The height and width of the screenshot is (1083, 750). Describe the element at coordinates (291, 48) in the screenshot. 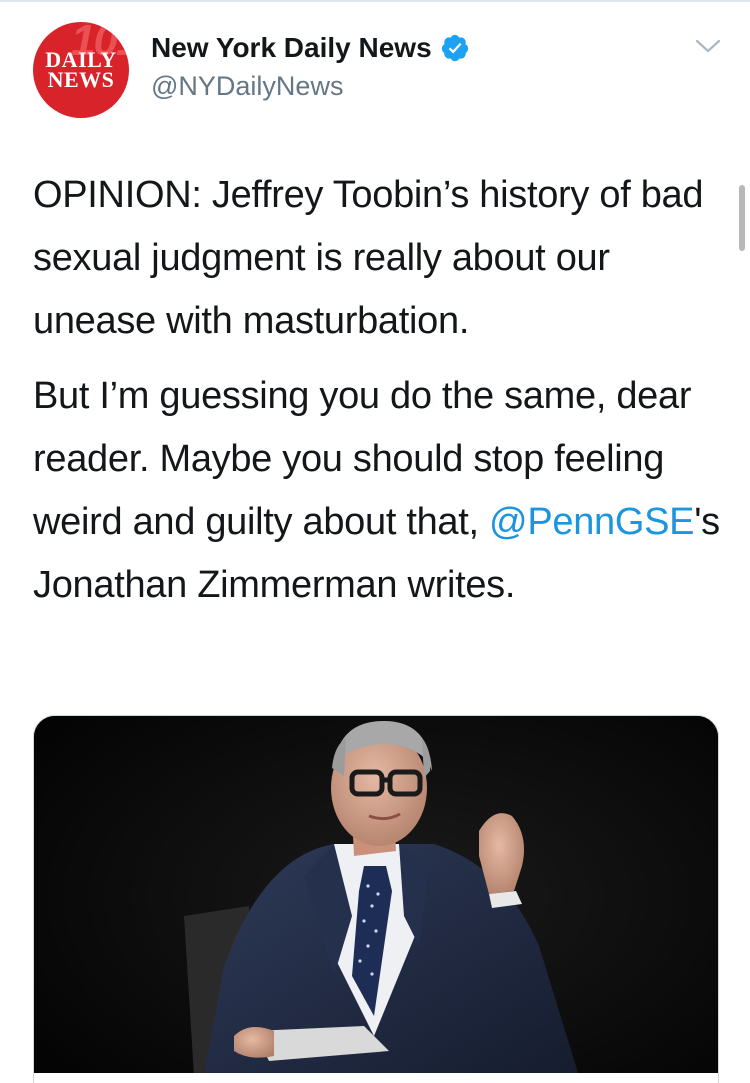

I see `display-name: New York Daily News` at that location.